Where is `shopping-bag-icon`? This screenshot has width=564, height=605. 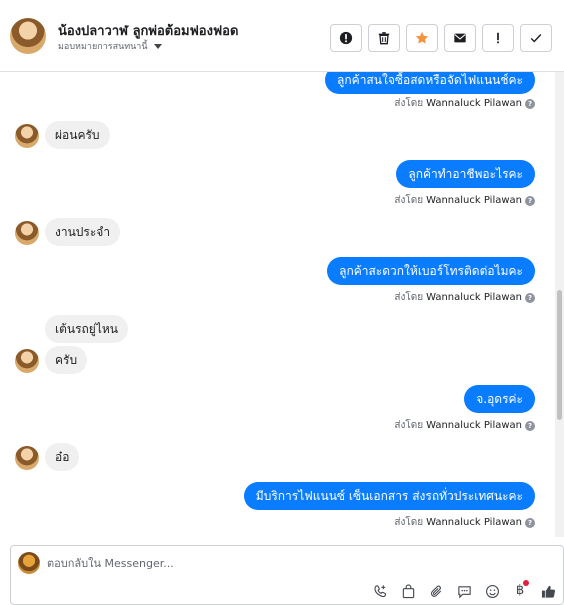
shopping-bag-icon is located at coordinates (408, 590).